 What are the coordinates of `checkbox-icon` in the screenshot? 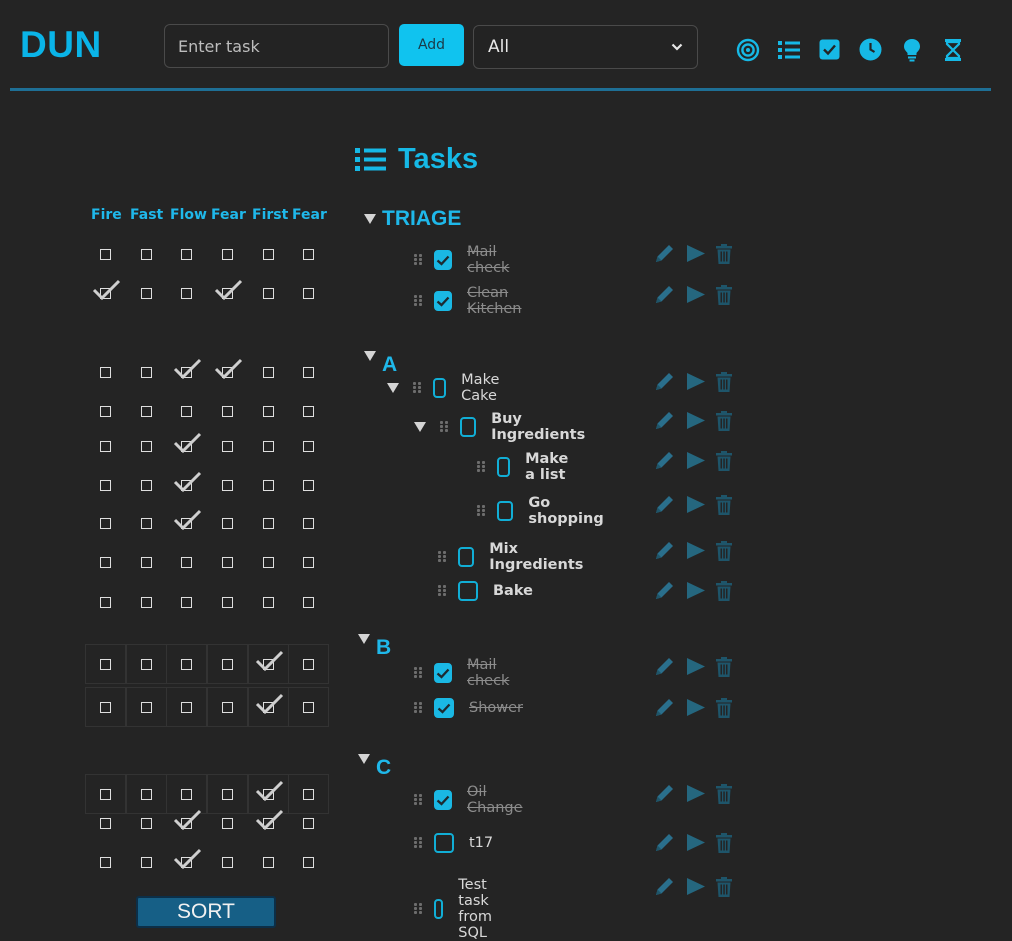 It's located at (829, 49).